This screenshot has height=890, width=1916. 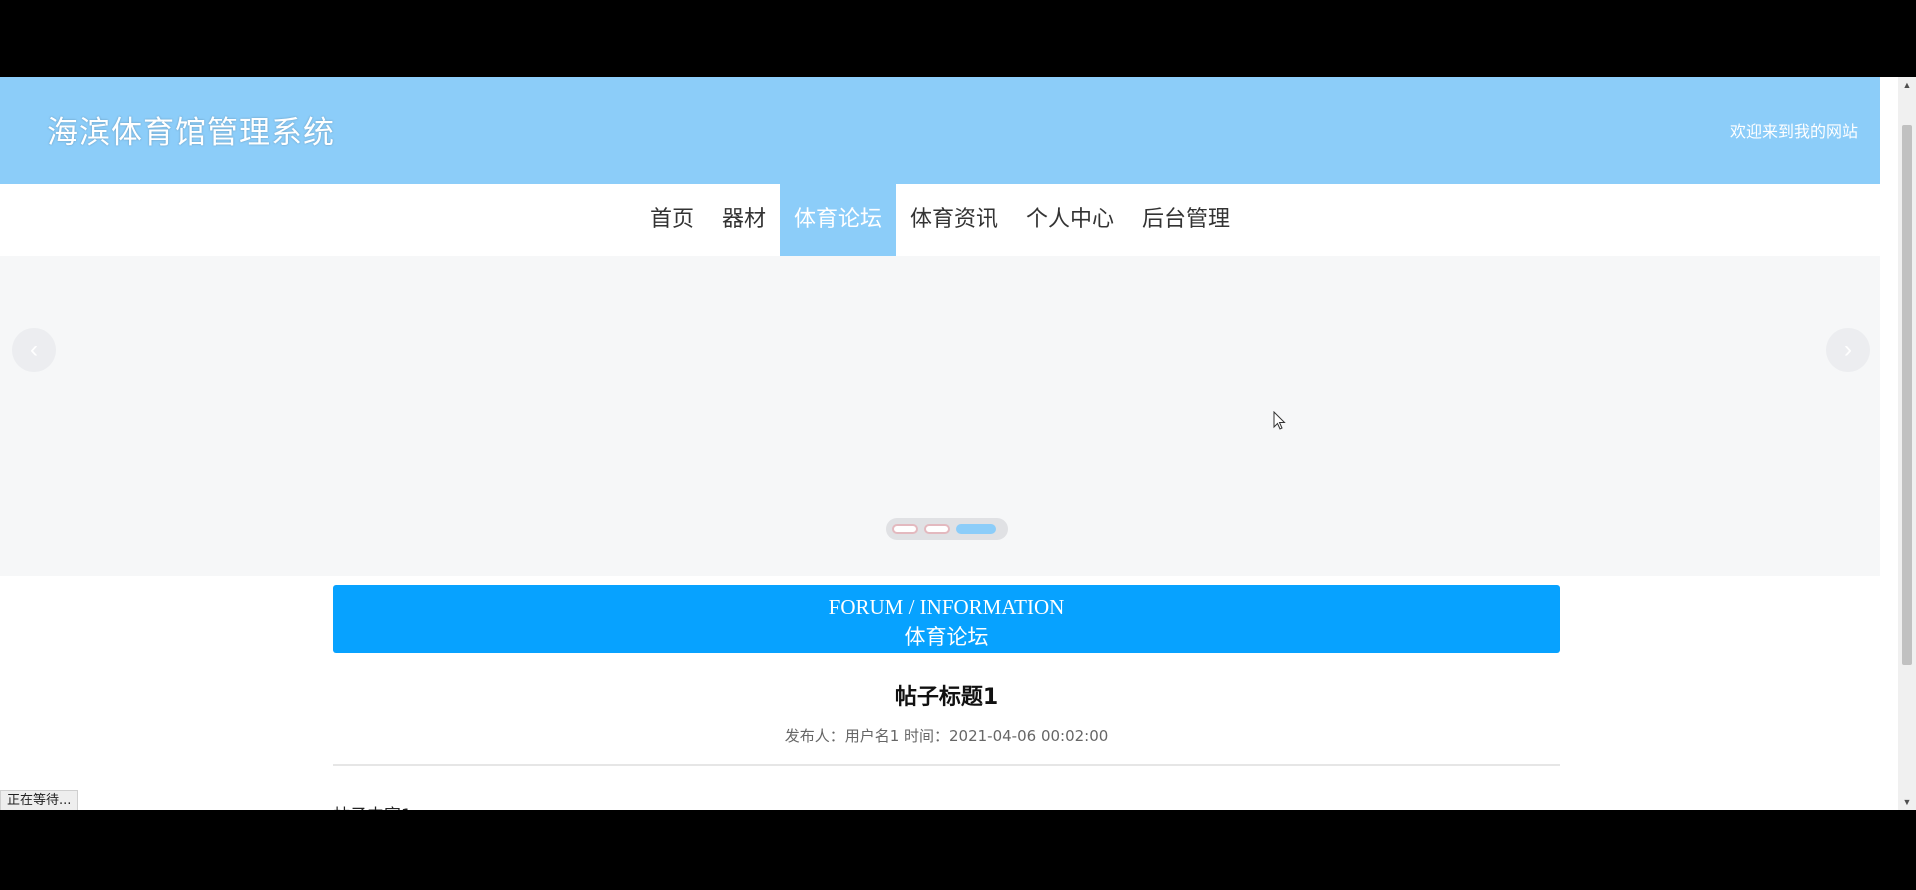 I want to click on post-title: 帖子标题1, so click(x=946, y=697).